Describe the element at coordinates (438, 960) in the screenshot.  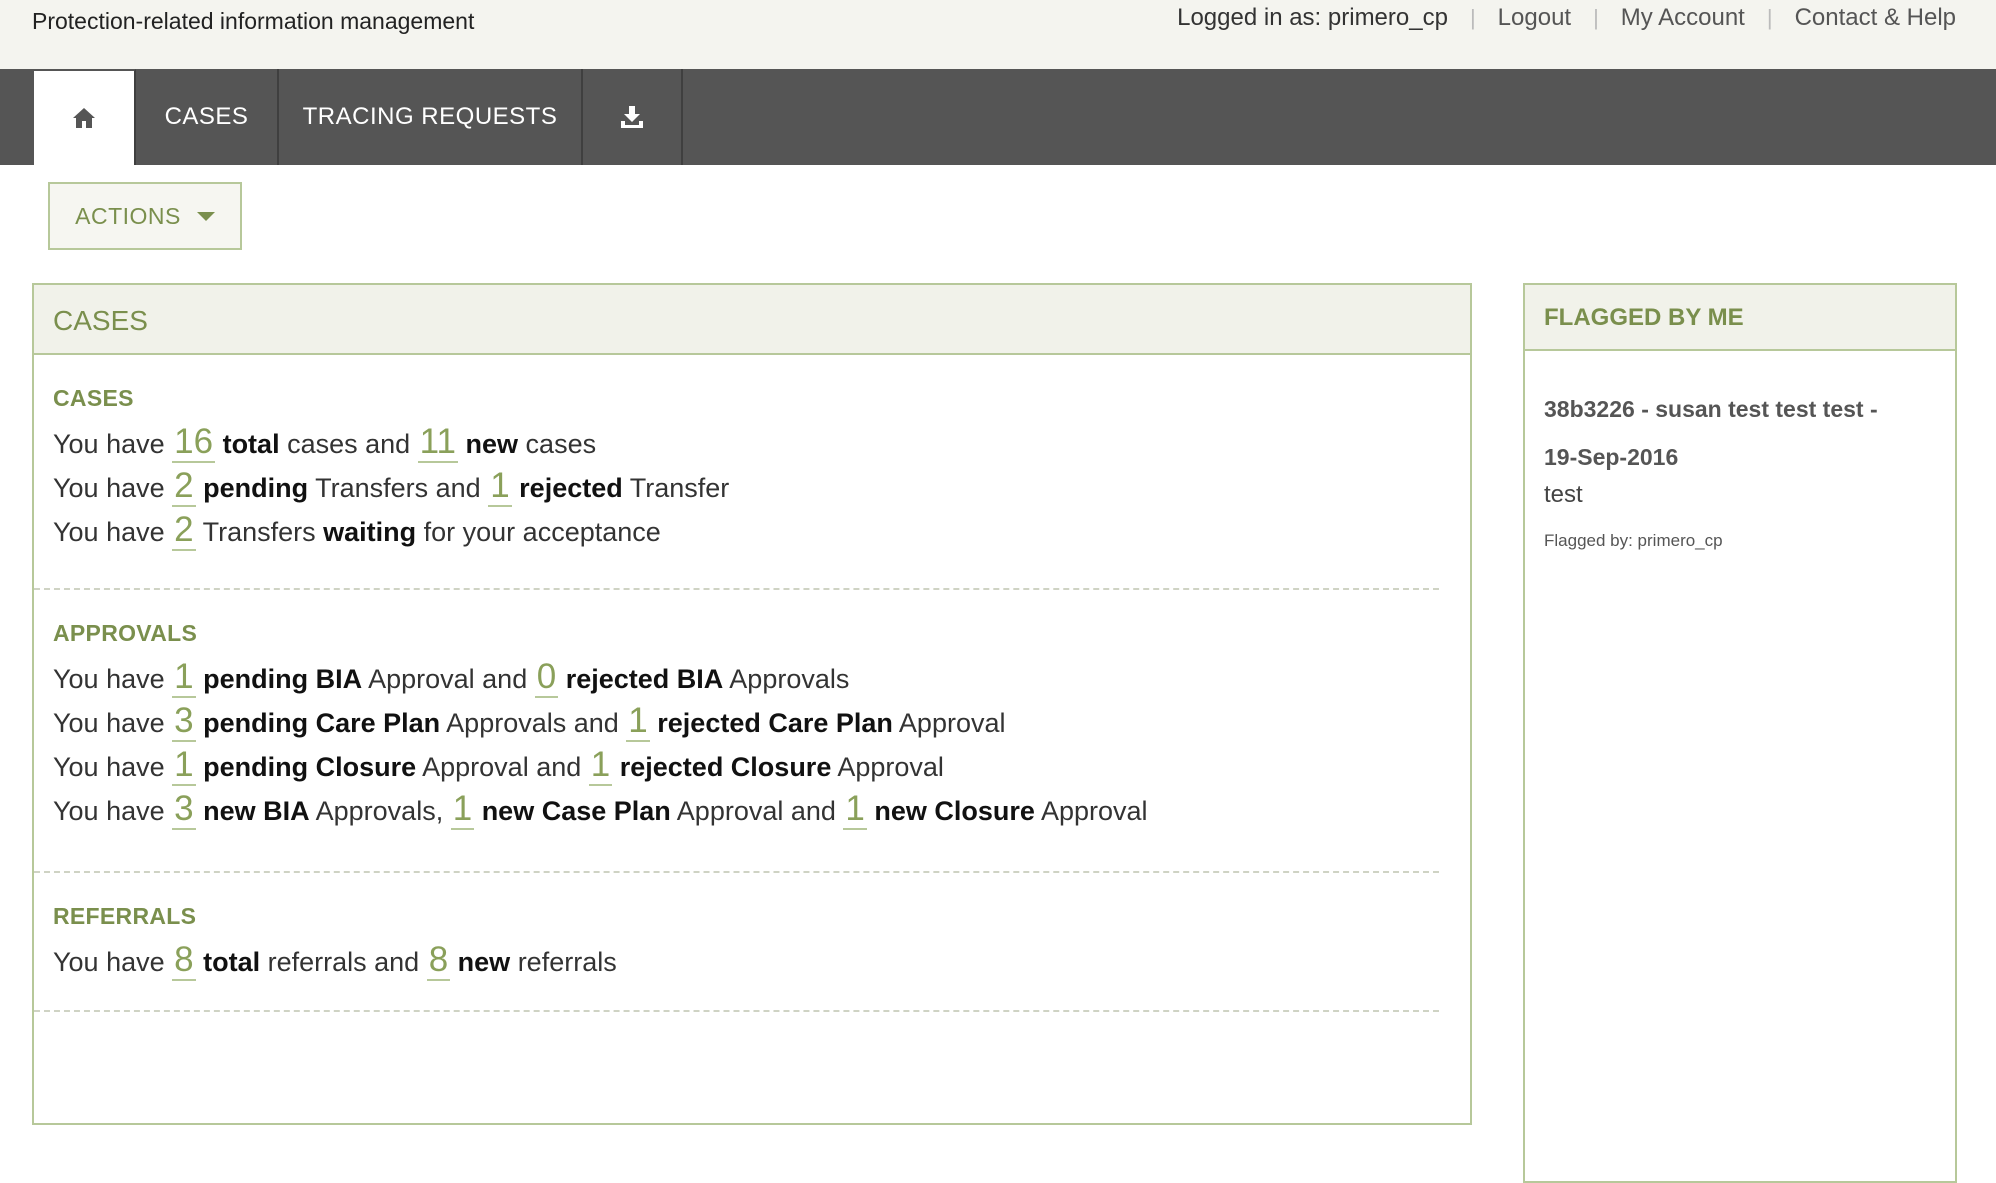
I see `new-referrals-count: 8` at that location.